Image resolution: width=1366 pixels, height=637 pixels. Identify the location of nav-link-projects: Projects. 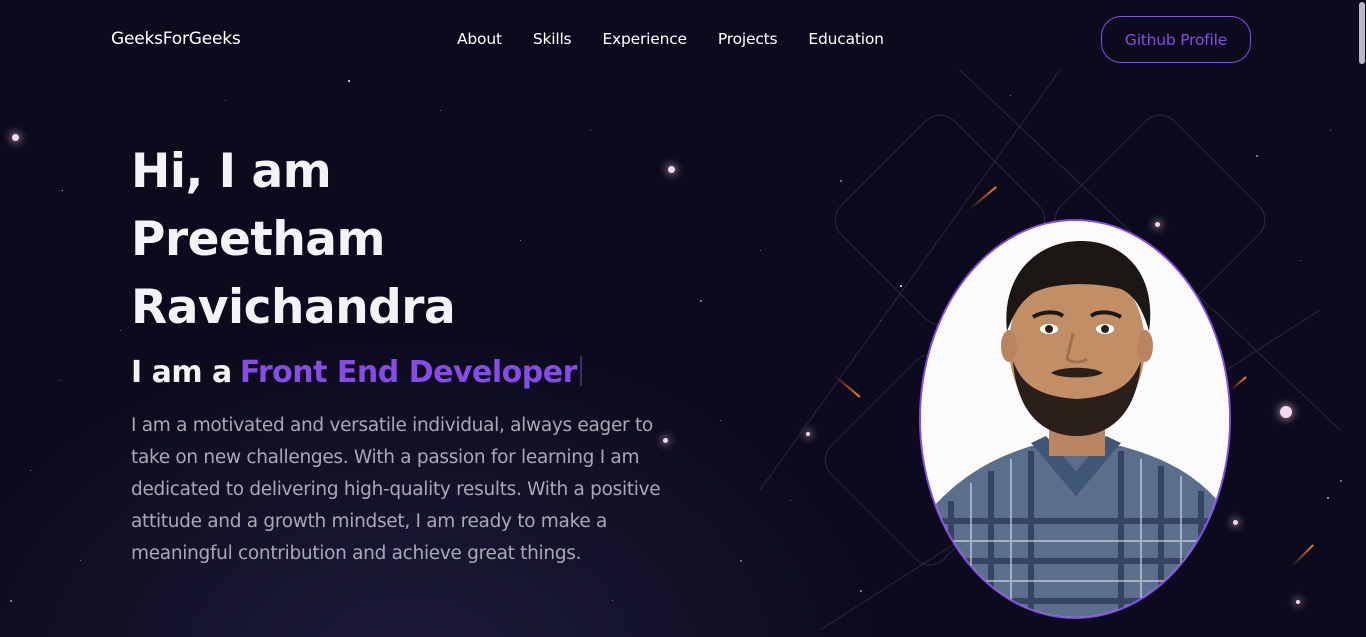
(748, 39).